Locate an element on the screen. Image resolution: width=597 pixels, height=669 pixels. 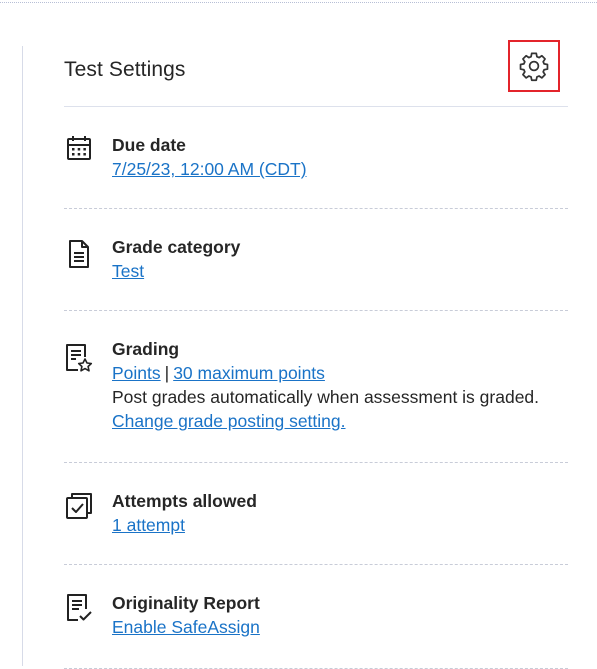
due-date-label: Due date is located at coordinates (149, 145).